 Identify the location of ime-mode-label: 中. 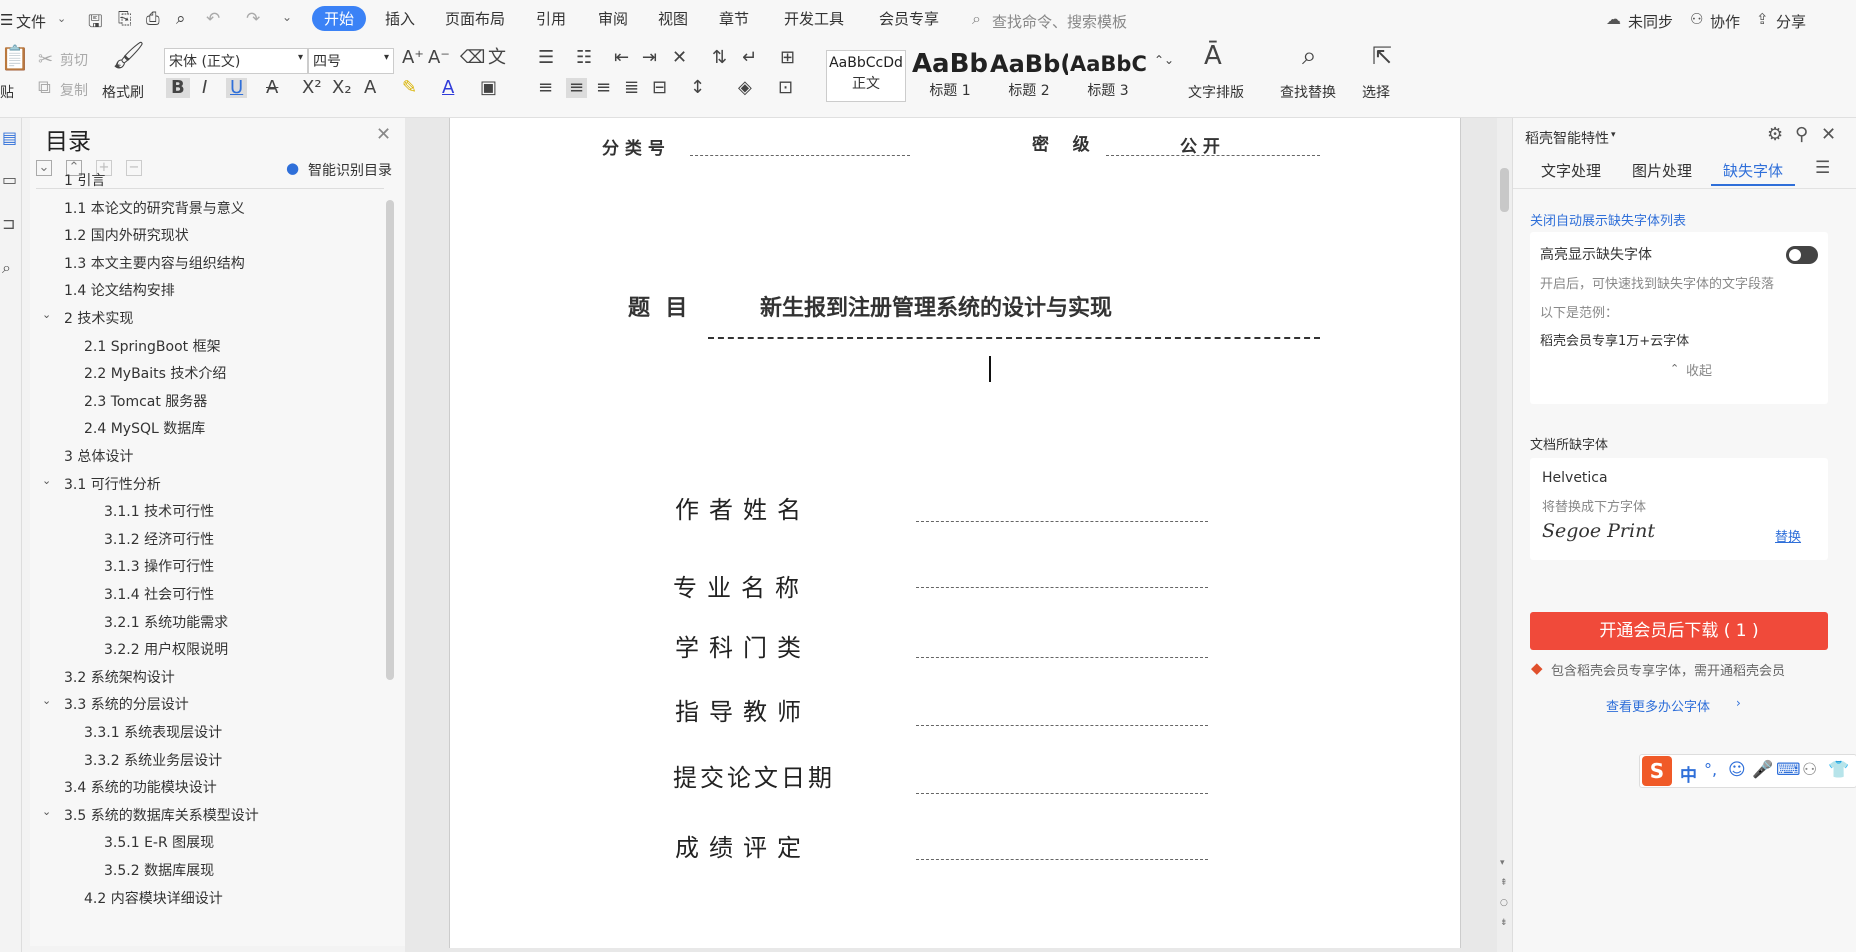
(1688, 773).